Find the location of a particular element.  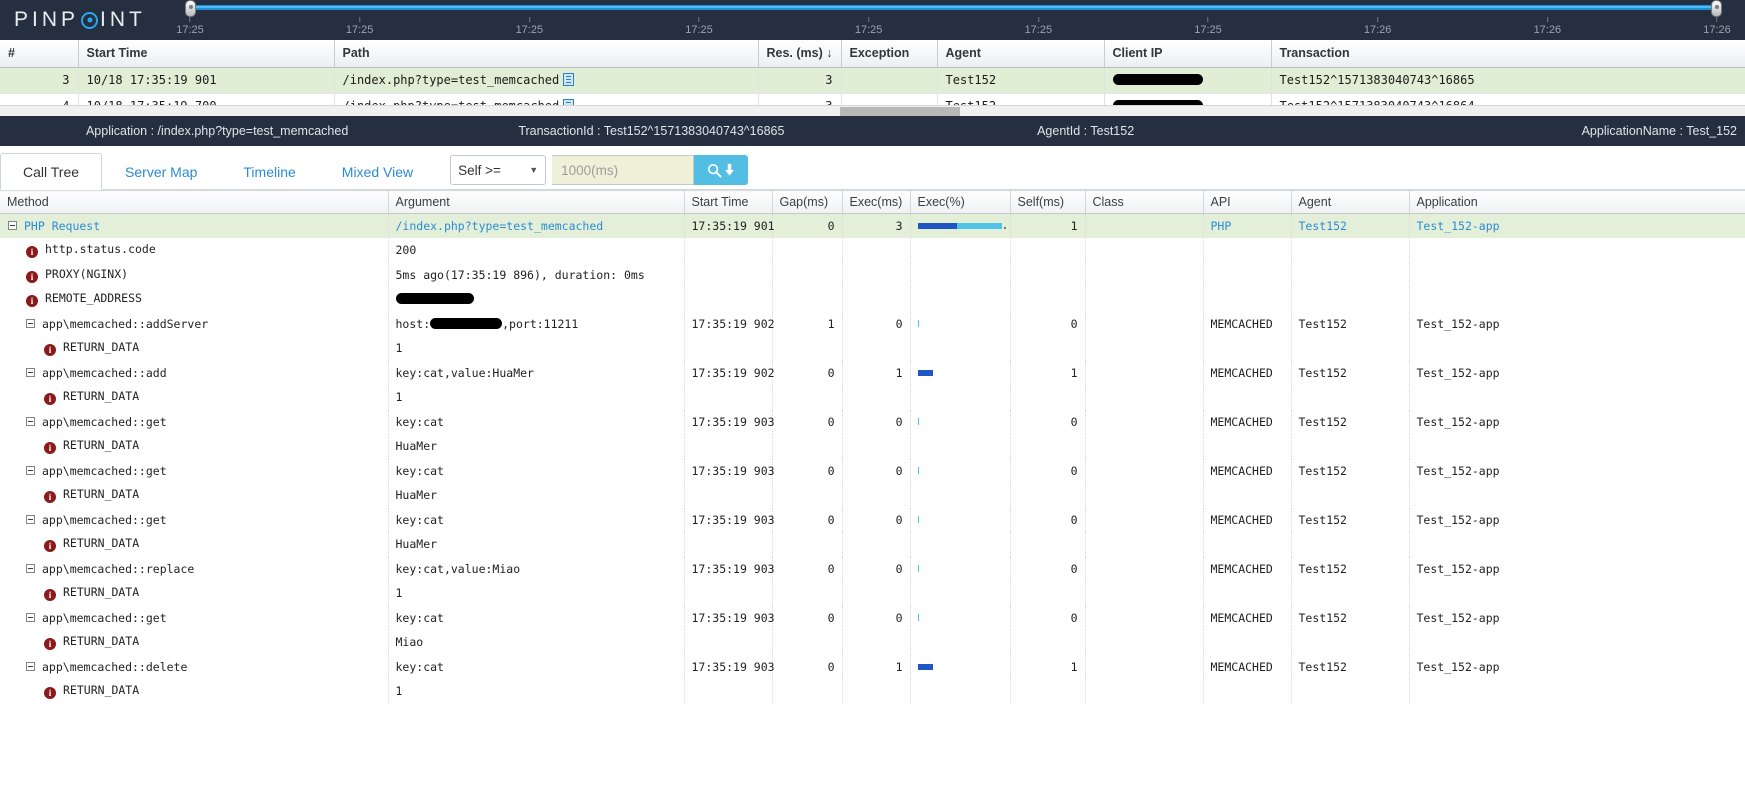

column-header-client-ip: Client IP is located at coordinates (1188, 54).